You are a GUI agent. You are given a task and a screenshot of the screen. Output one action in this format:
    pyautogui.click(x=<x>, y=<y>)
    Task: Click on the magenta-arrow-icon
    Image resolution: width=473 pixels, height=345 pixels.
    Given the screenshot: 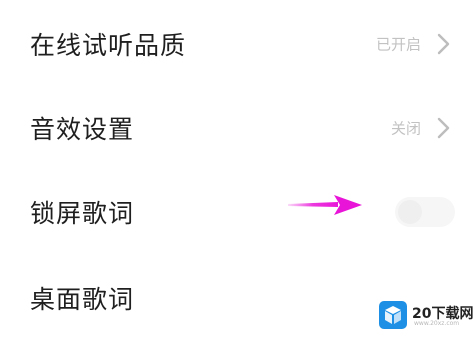 What is the action you would take?
    pyautogui.click(x=325, y=205)
    